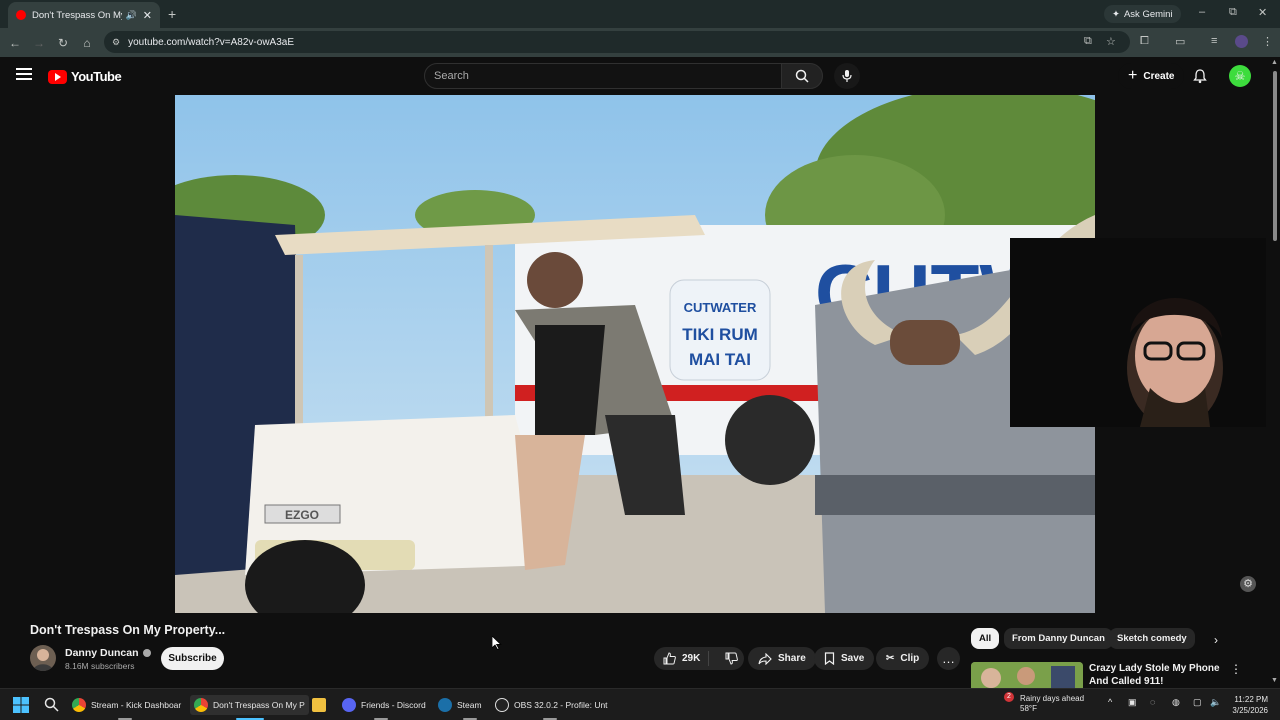  I want to click on forward-arrow-icon: →, so click(39, 43).